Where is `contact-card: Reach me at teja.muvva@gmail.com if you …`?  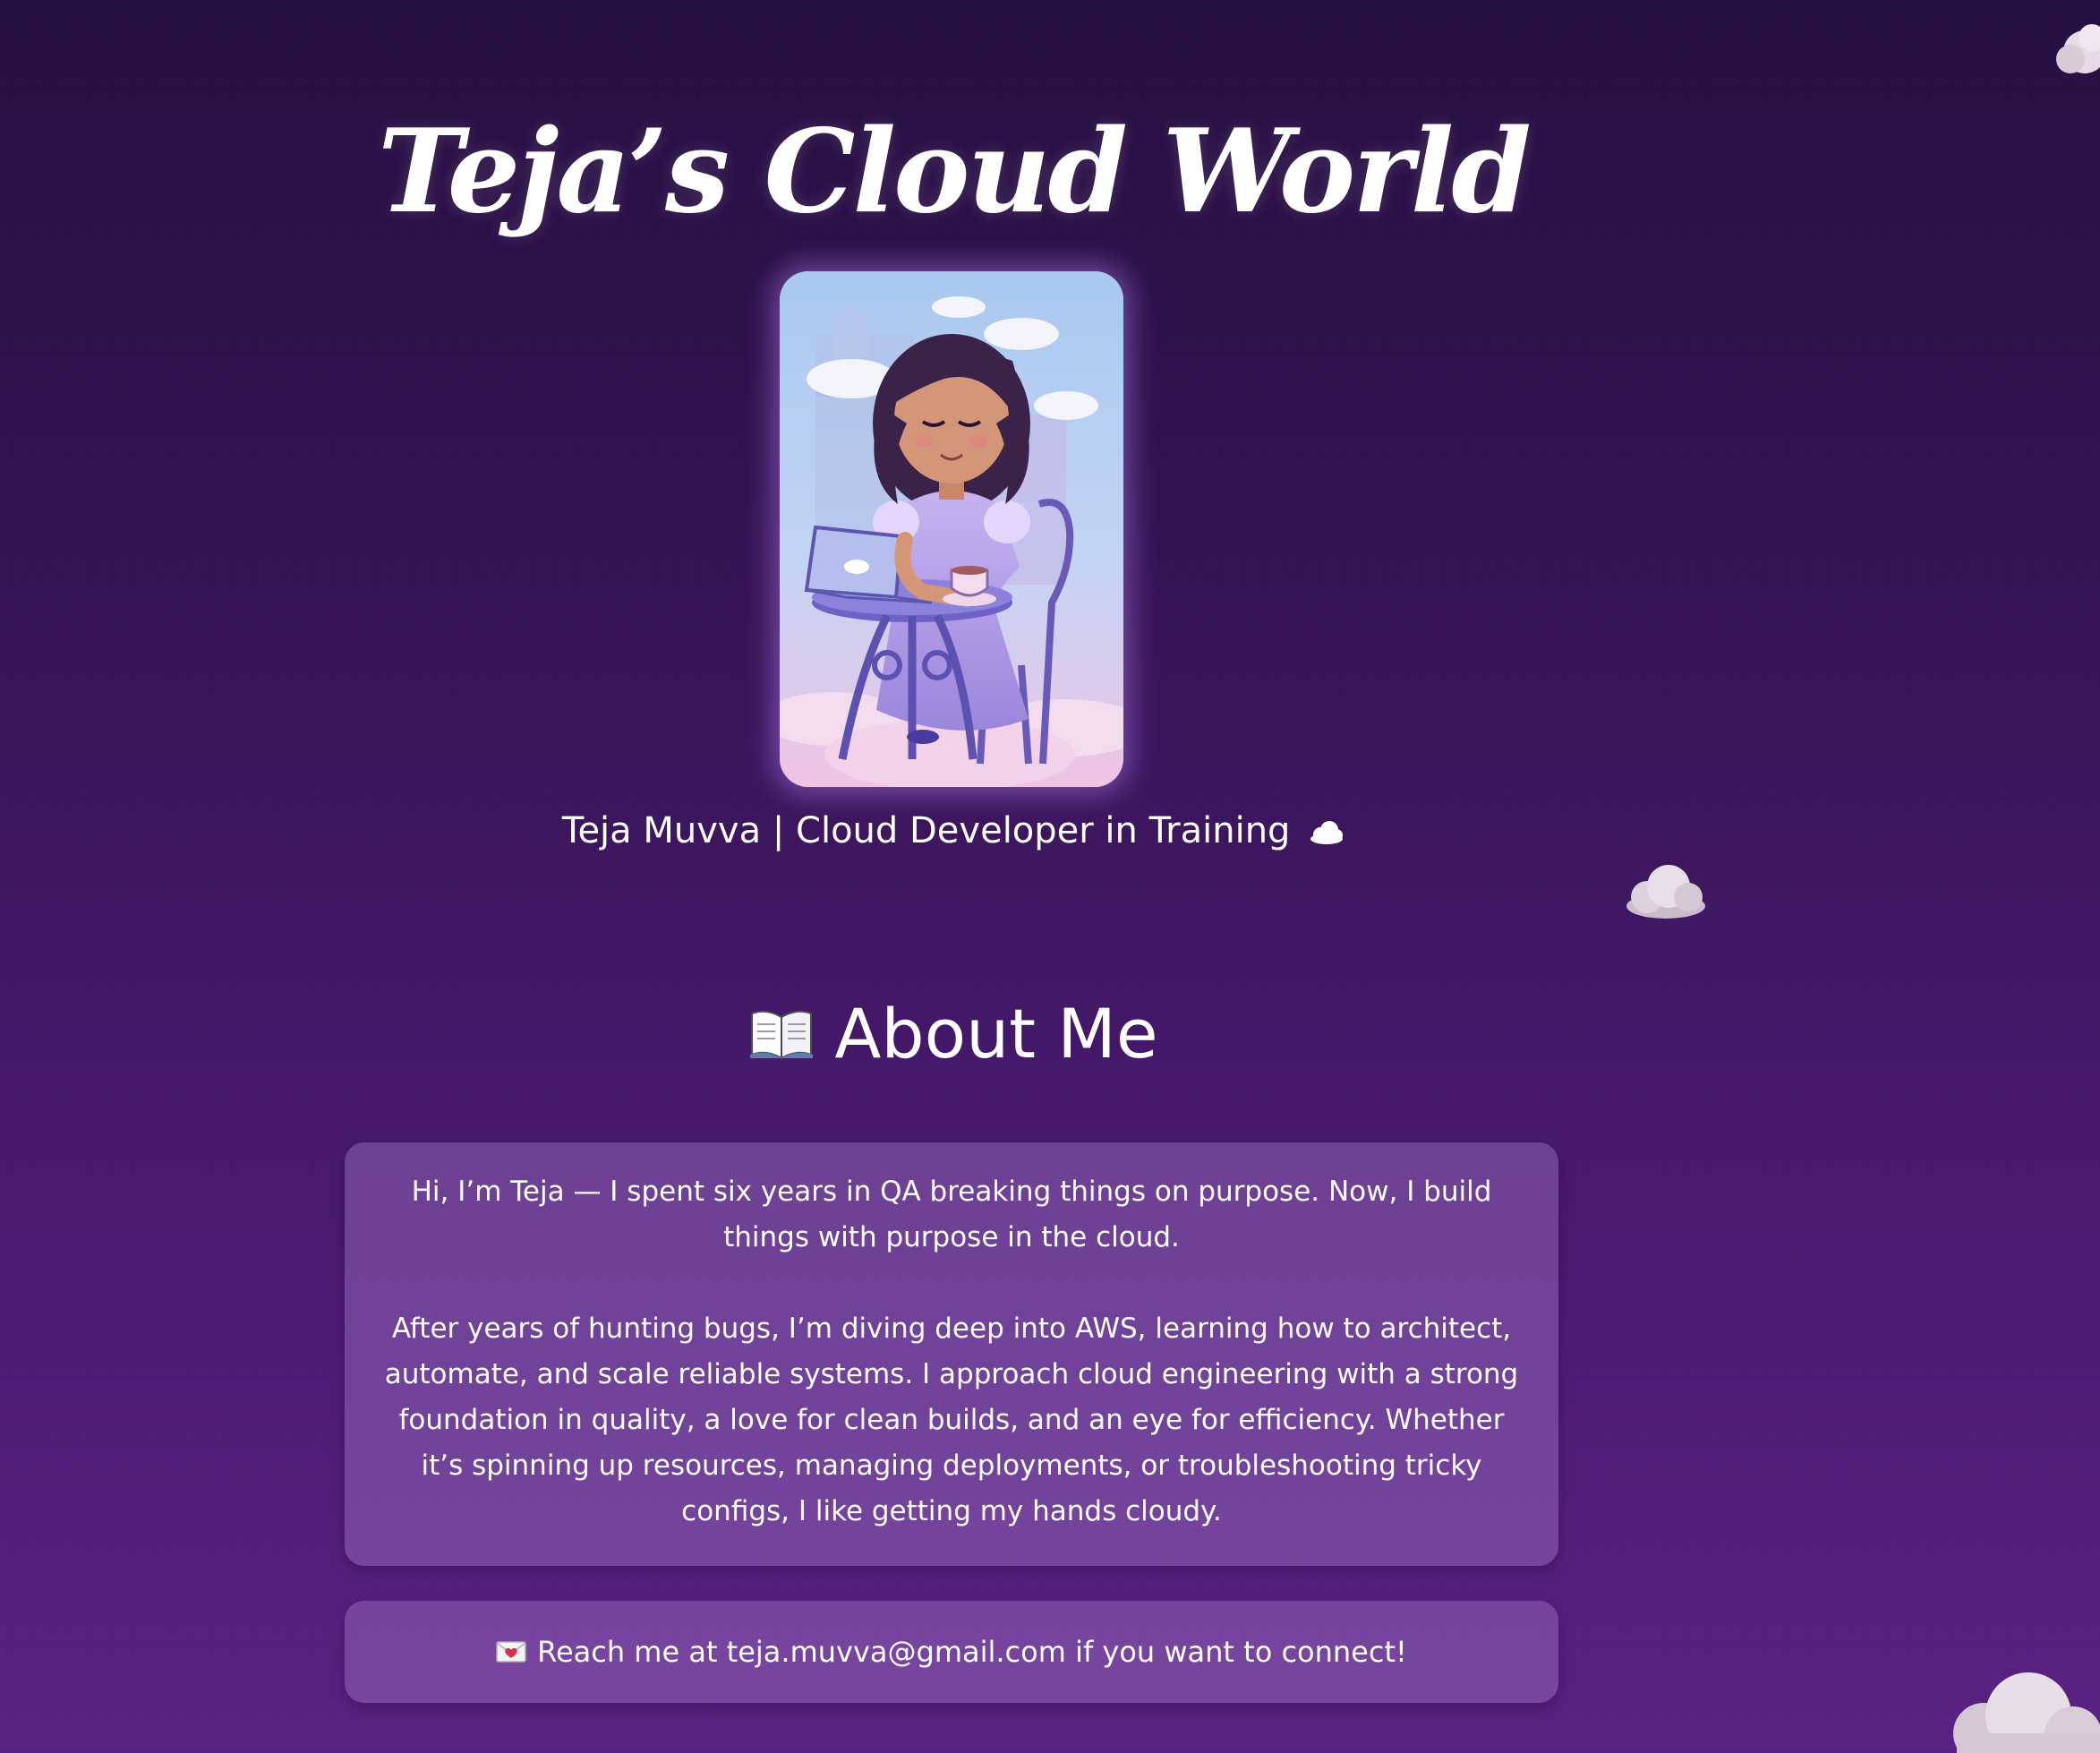 contact-card: Reach me at teja.muvva@gmail.com if you … is located at coordinates (951, 1652).